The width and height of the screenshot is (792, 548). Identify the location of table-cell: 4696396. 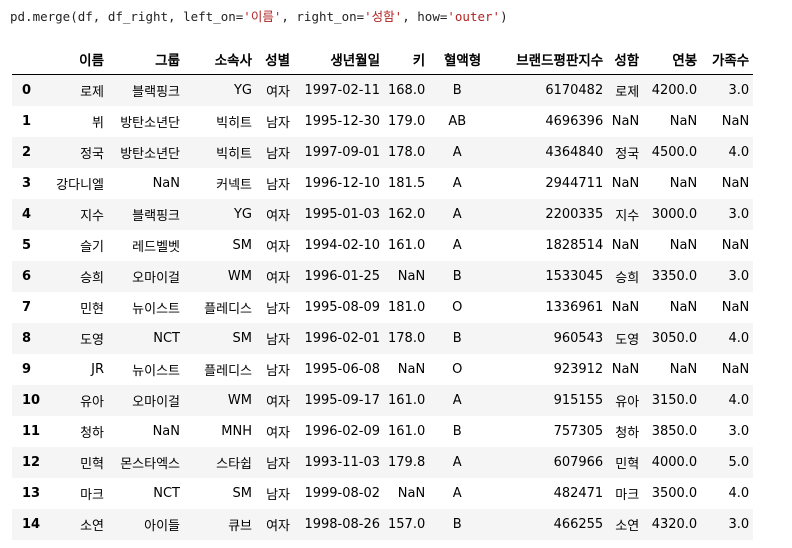
(574, 121).